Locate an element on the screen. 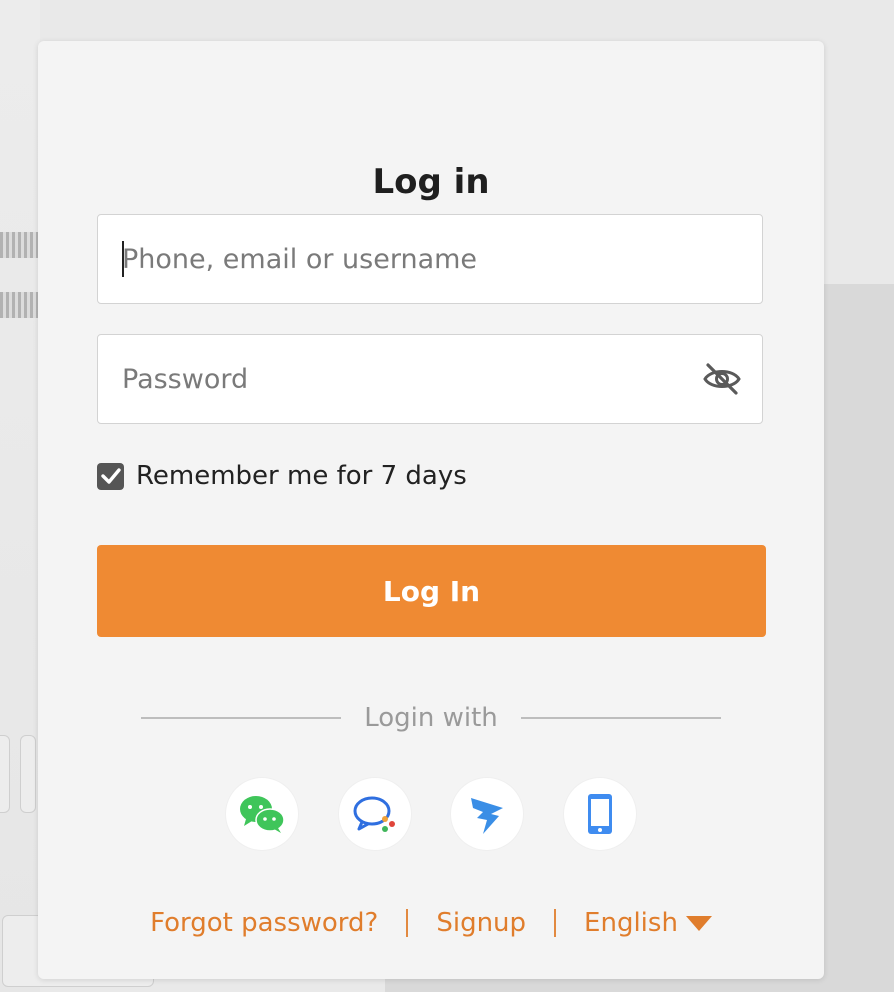 This screenshot has width=894, height=992. remember-me-label: Remember me for 7 days is located at coordinates (301, 476).